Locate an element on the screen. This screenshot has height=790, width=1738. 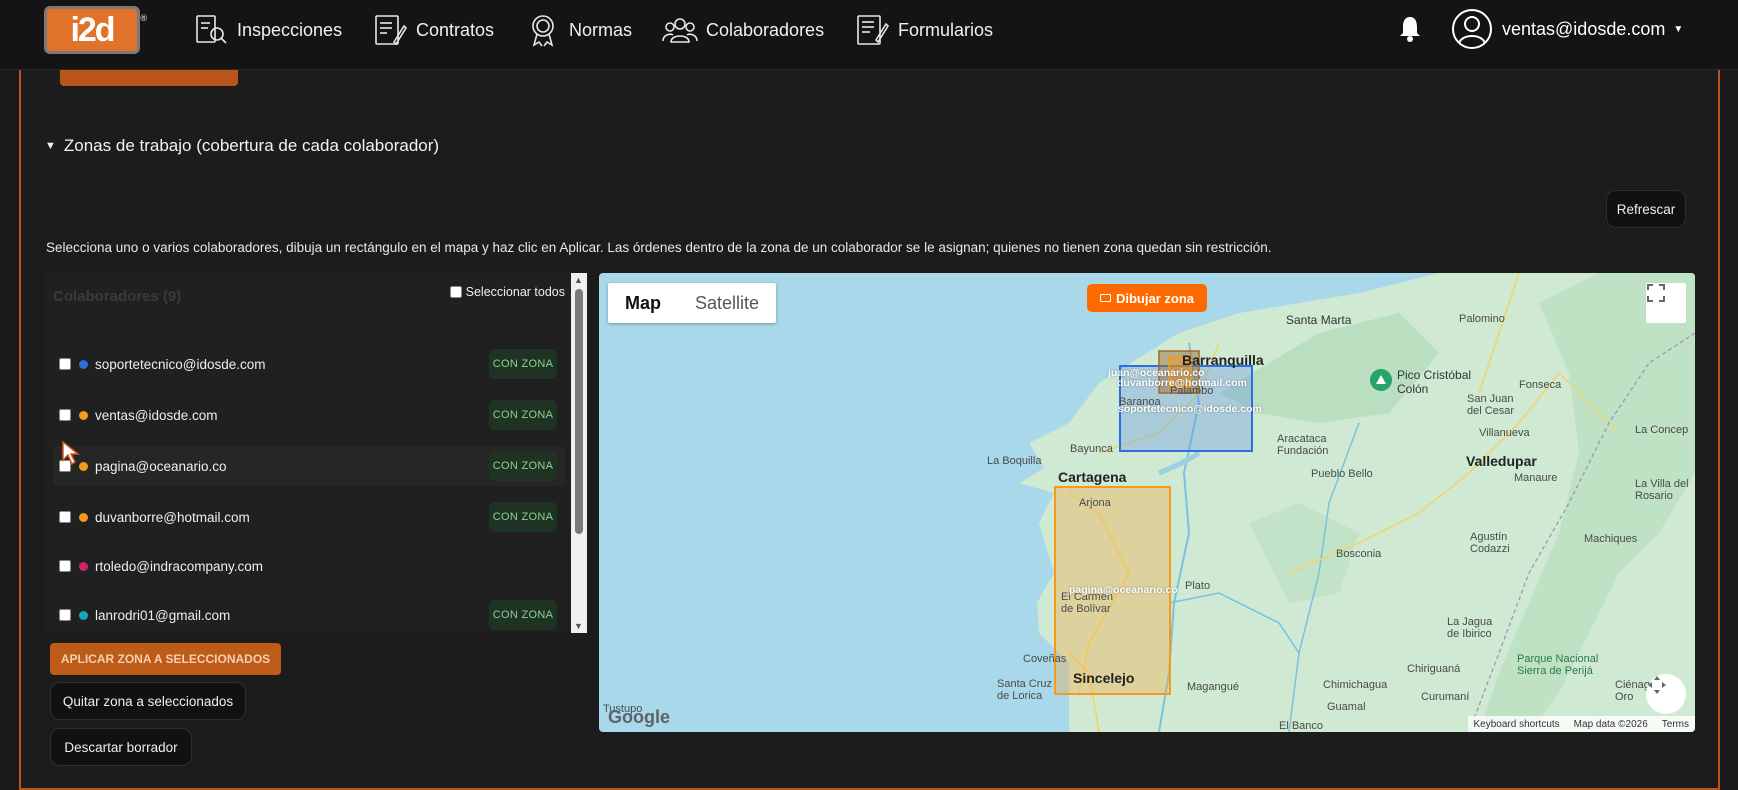
scroll-down-icon: ▼ is located at coordinates (578, 626).